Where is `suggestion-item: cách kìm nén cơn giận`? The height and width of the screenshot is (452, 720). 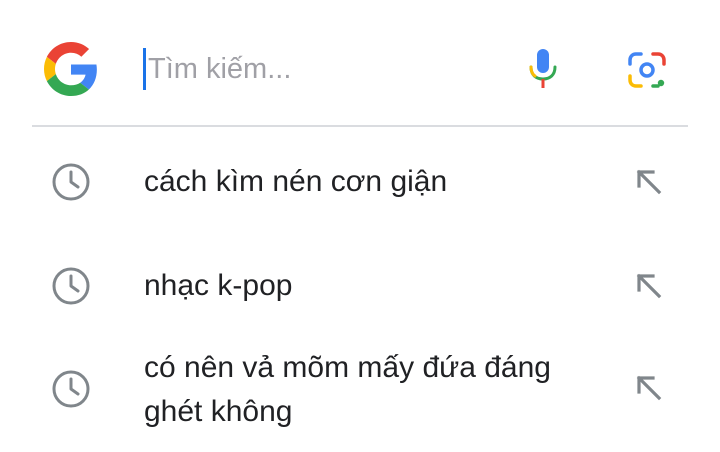 suggestion-item: cách kìm nén cơn giận is located at coordinates (360, 182).